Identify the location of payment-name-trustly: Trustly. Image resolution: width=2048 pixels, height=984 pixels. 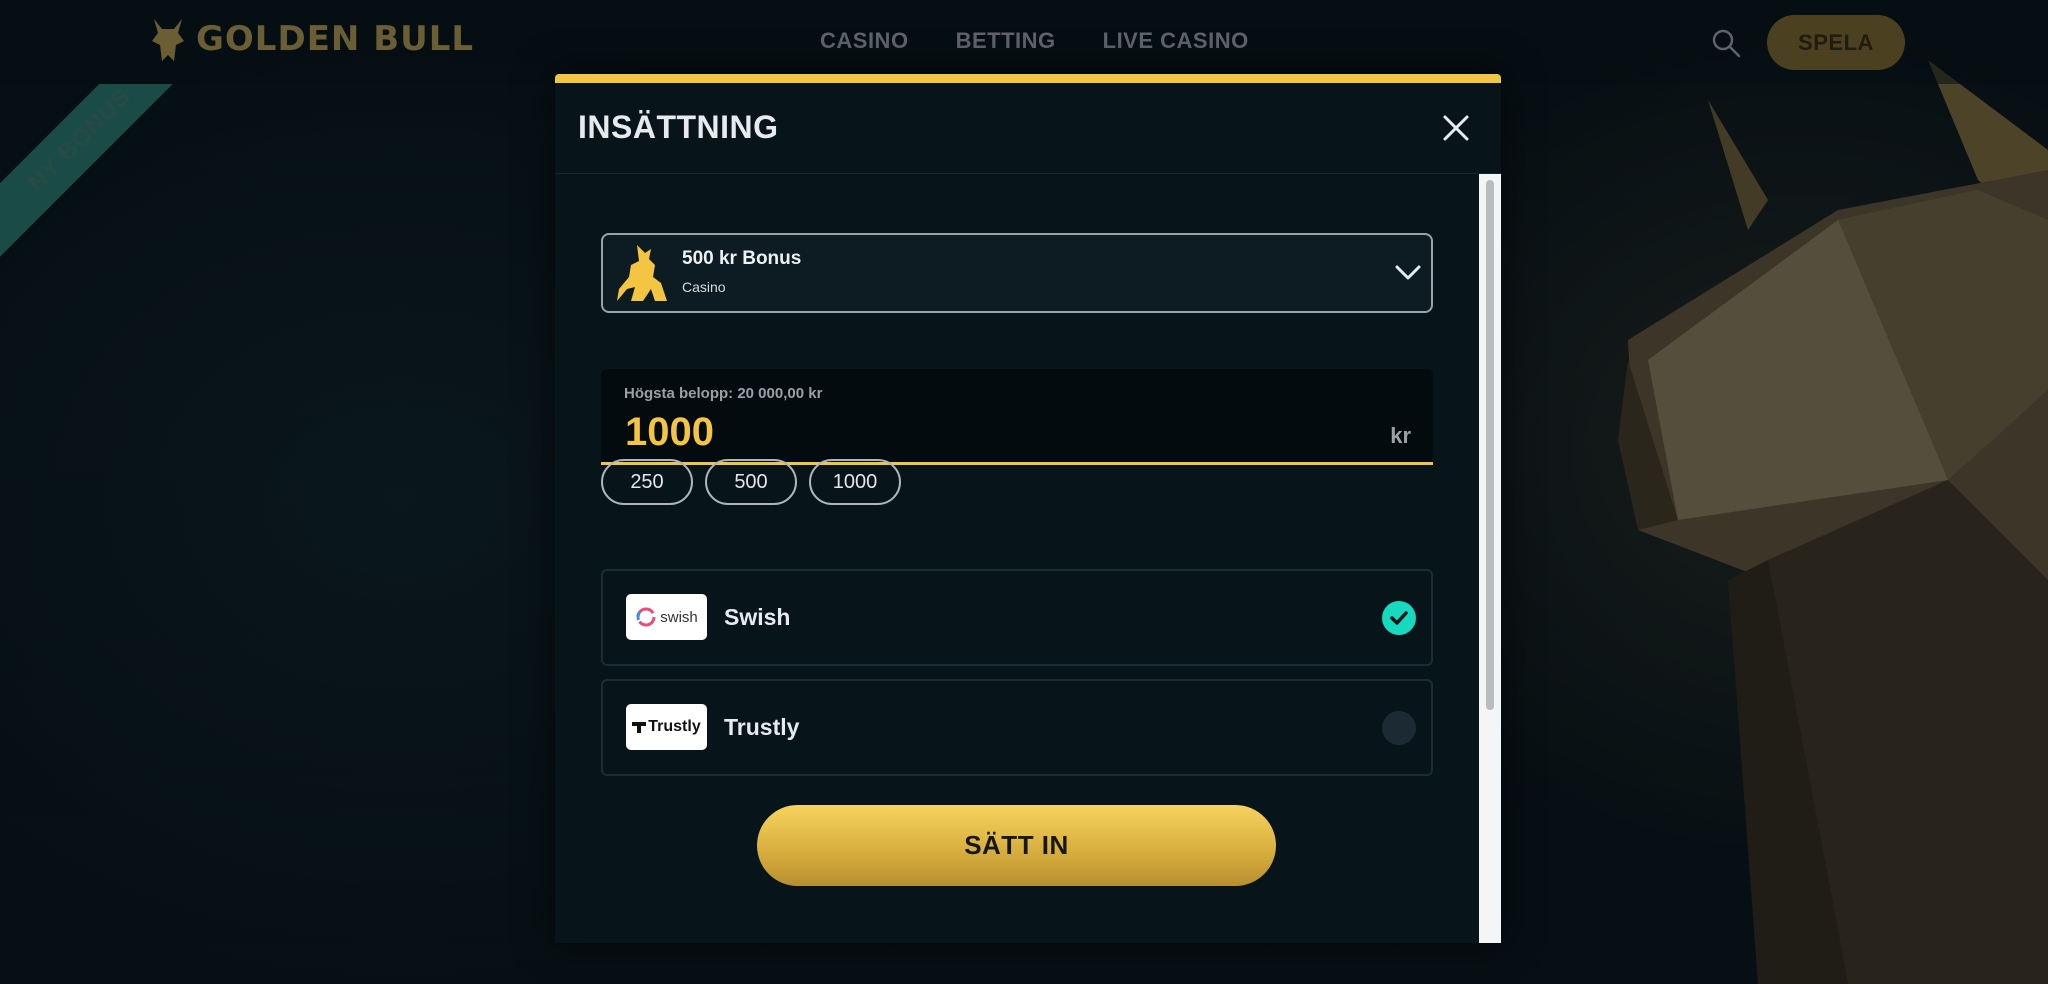
(762, 727).